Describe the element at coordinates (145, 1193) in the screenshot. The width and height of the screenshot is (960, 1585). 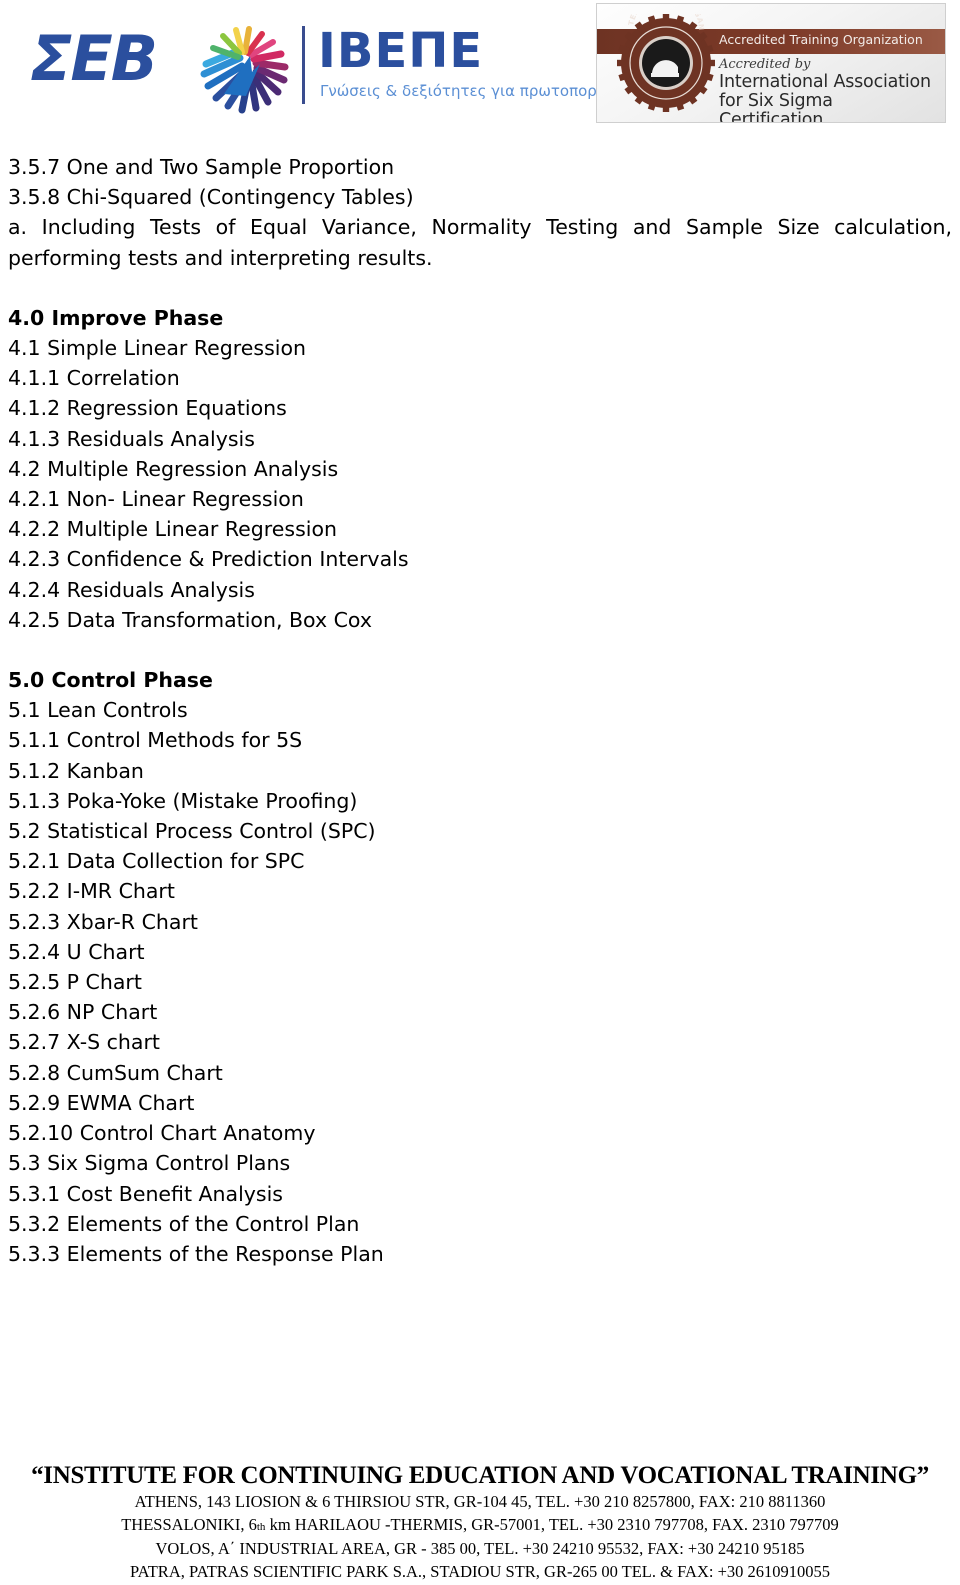
I see `outline-item: 5.3.1 Cost Benefit Analysis` at that location.